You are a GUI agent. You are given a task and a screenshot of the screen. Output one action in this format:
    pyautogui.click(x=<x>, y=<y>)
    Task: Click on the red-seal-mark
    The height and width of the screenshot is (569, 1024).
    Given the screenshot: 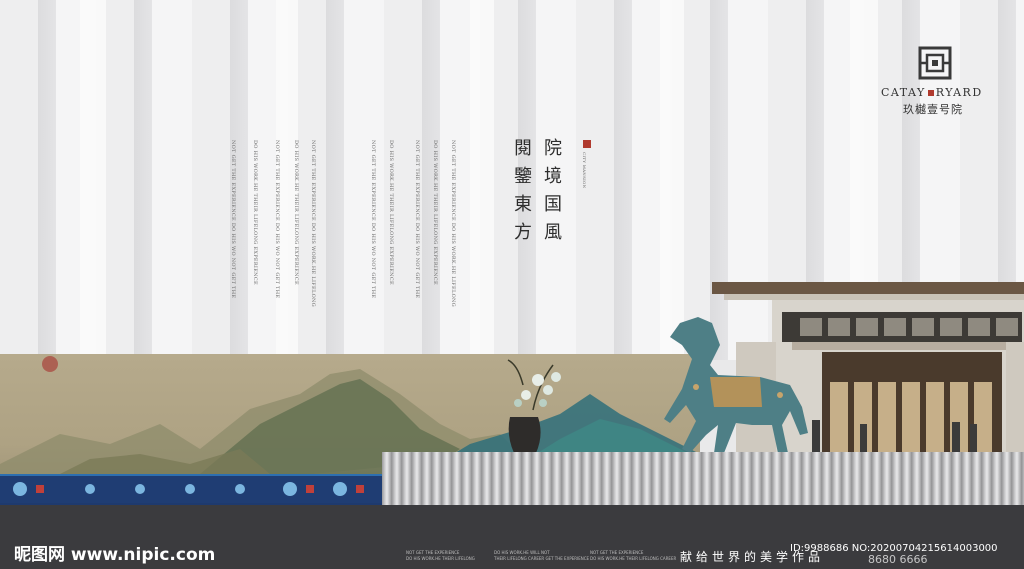 What is the action you would take?
    pyautogui.click(x=587, y=144)
    